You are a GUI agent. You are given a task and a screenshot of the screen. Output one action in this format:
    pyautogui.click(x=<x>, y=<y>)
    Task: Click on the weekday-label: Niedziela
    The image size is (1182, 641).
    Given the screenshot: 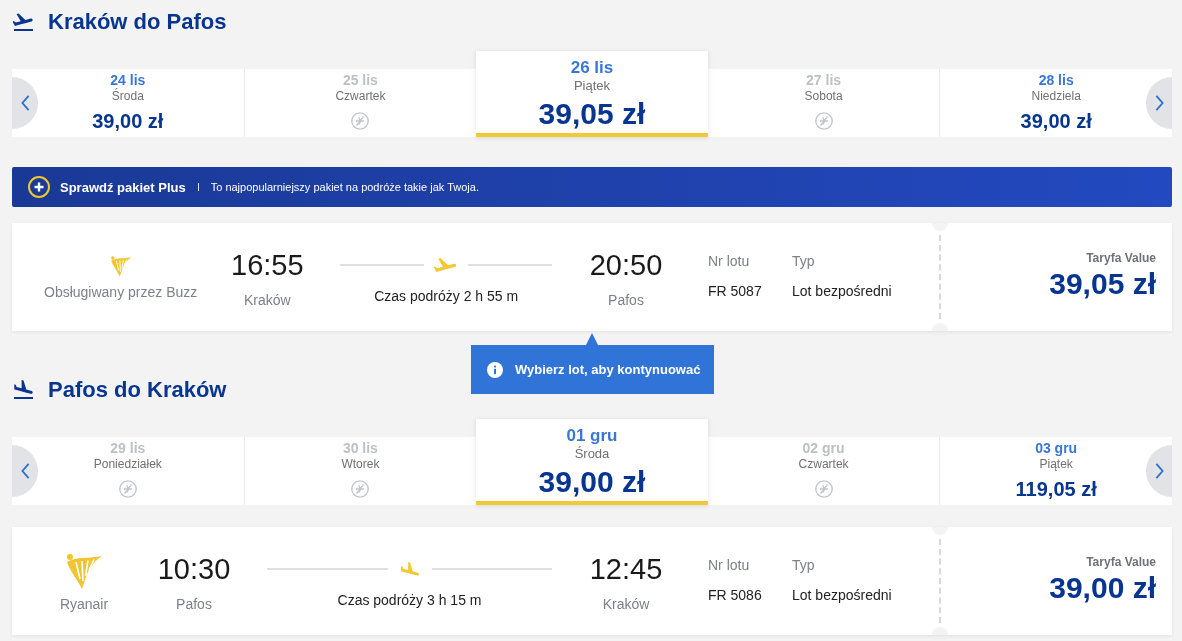 What is the action you would take?
    pyautogui.click(x=1056, y=96)
    